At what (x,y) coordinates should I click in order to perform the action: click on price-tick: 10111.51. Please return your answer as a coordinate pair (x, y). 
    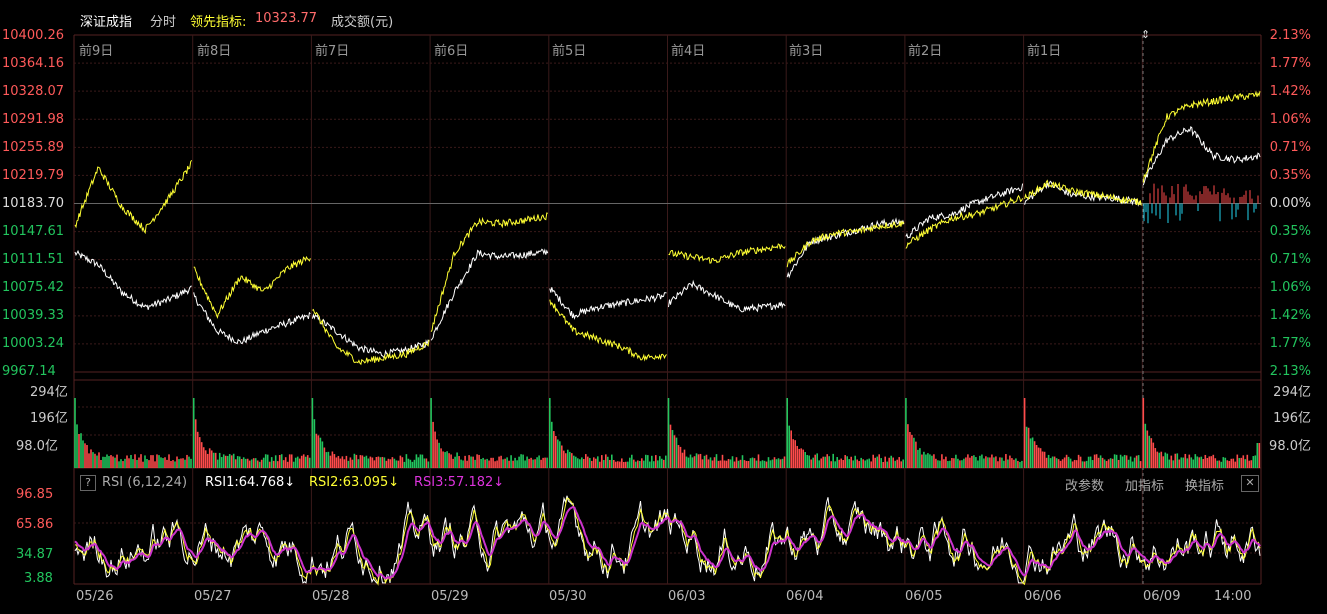
    Looking at the image, I should click on (33, 259).